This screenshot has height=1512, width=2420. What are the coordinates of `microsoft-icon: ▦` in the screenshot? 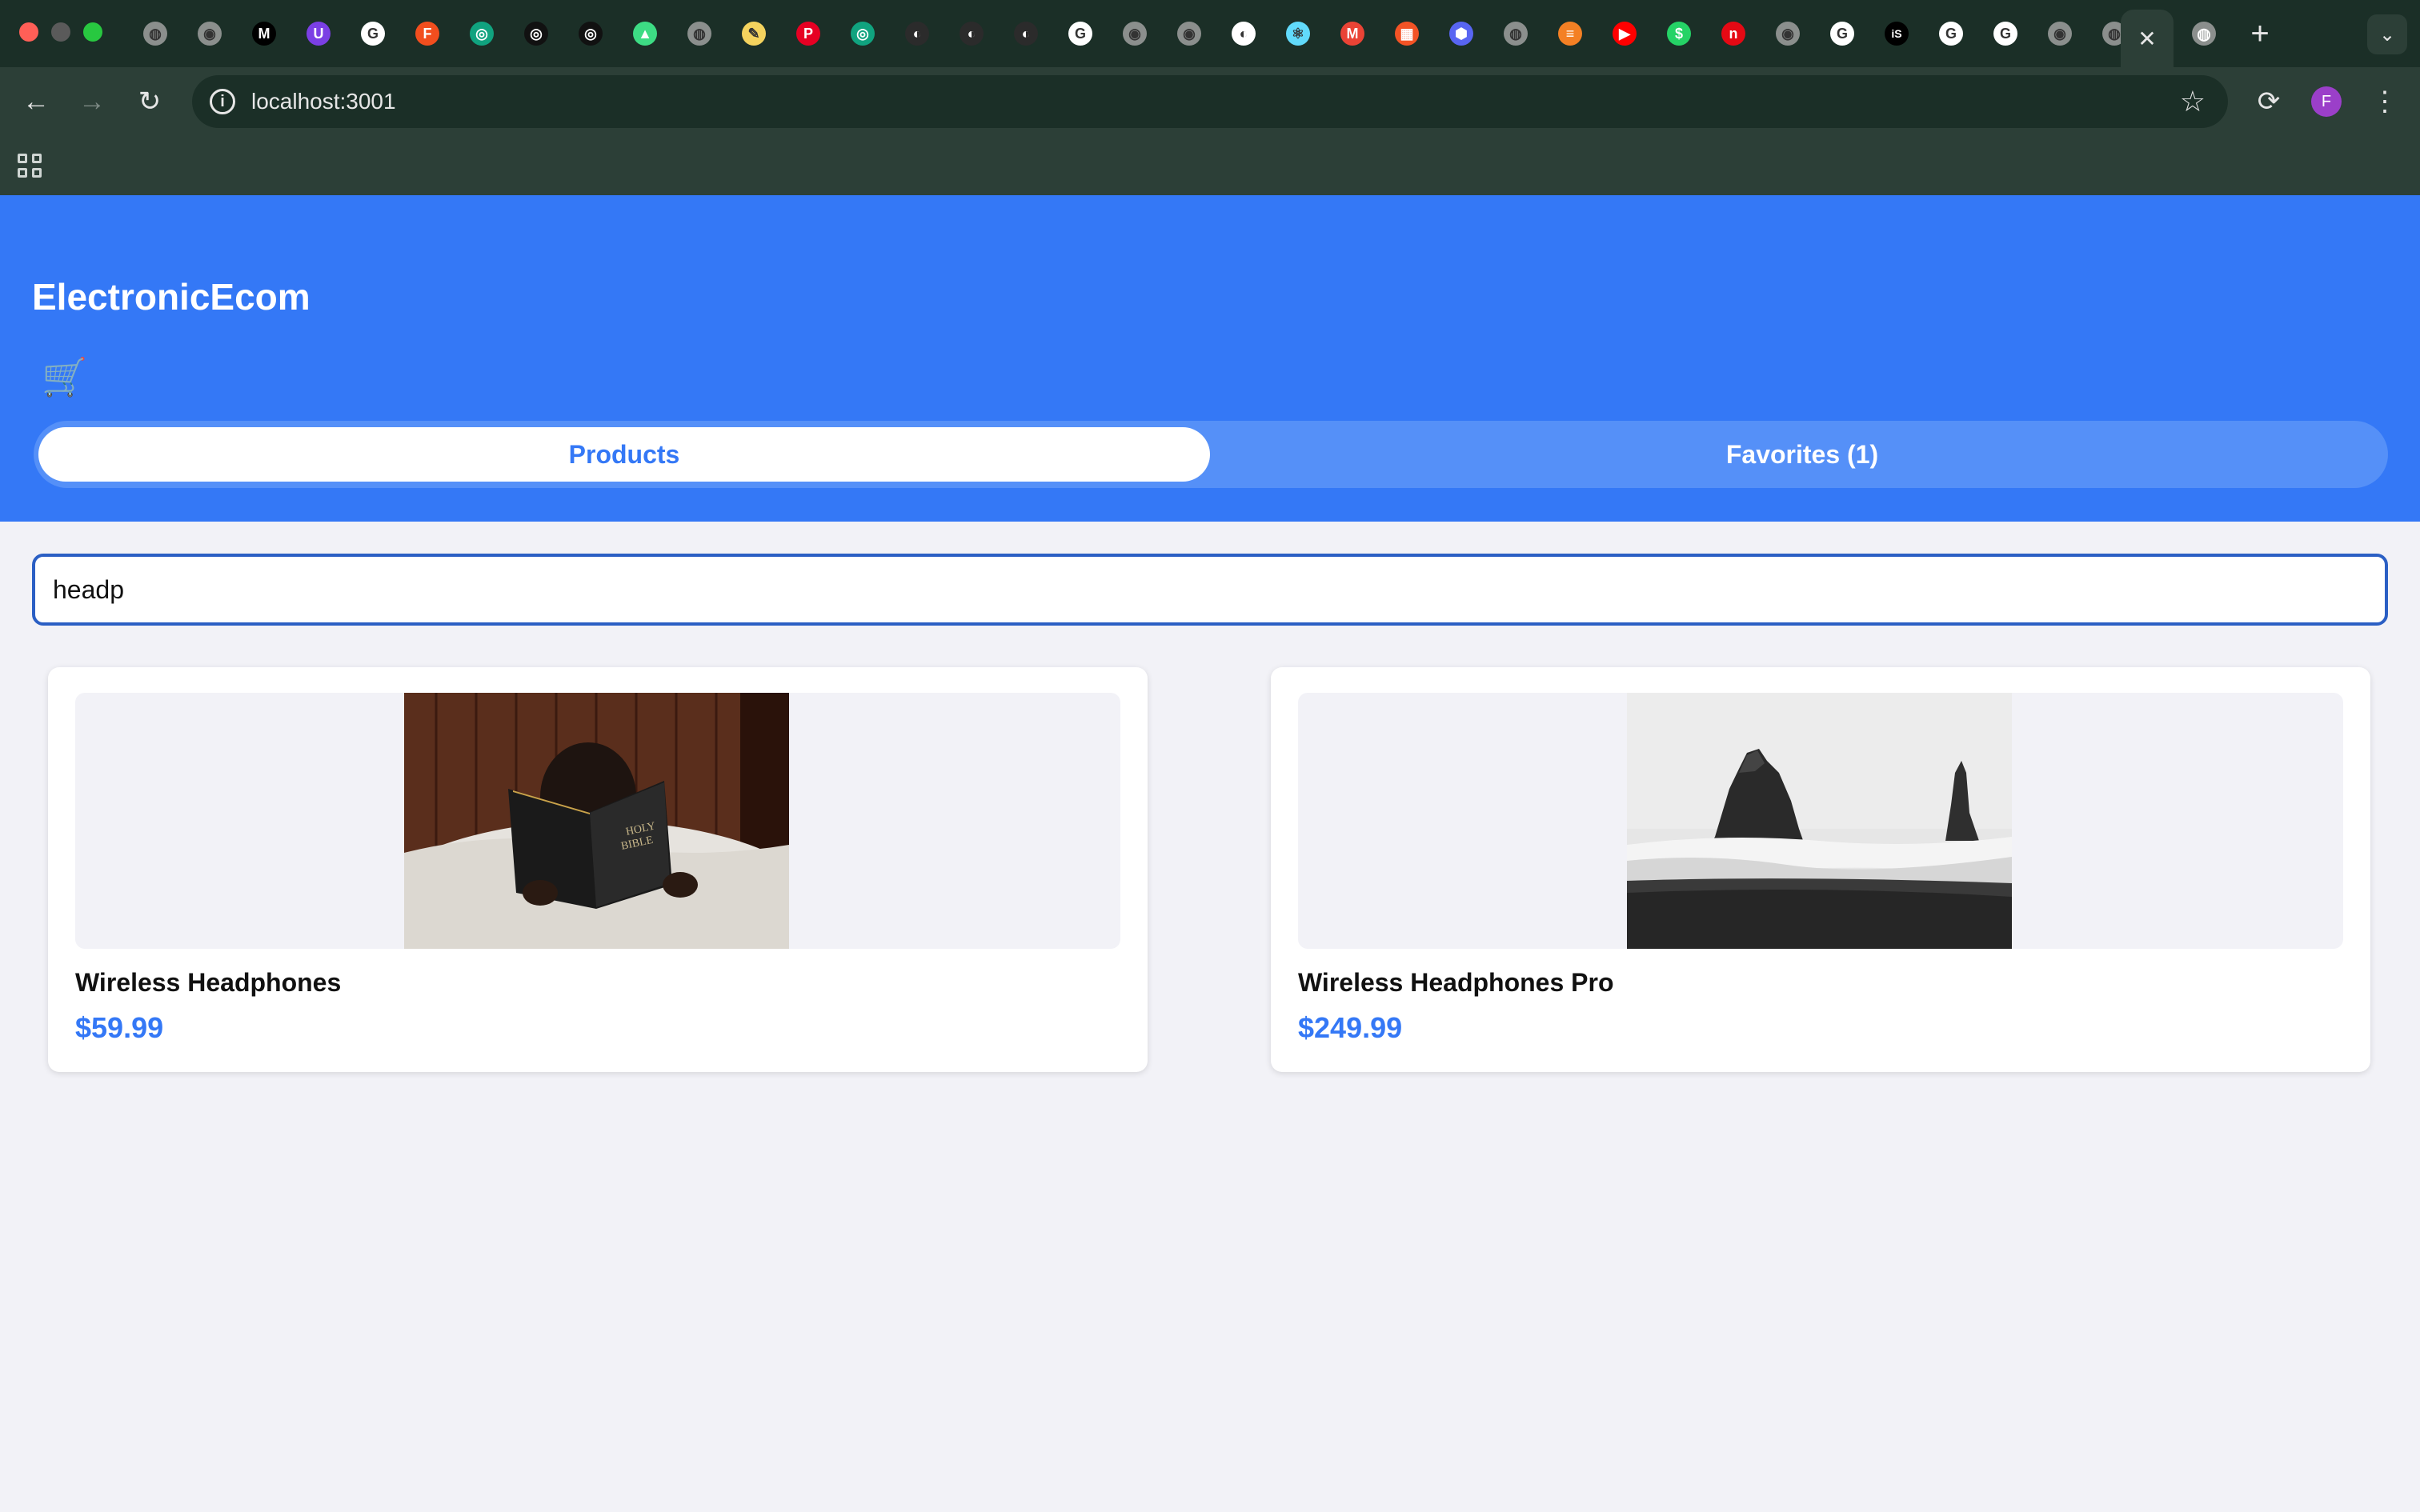 It's located at (1407, 34).